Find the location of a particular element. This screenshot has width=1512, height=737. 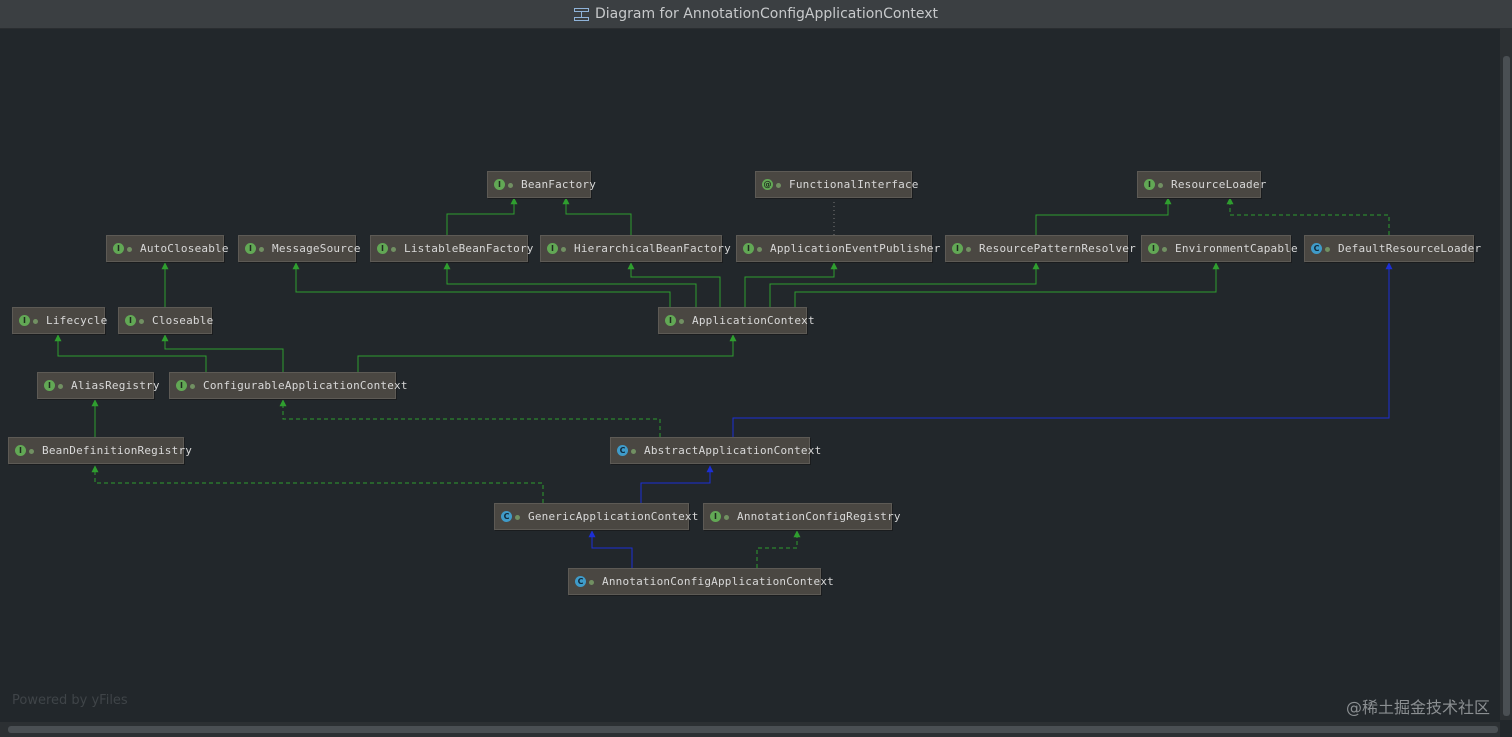

node-closeable: I Closeable is located at coordinates (166, 320).